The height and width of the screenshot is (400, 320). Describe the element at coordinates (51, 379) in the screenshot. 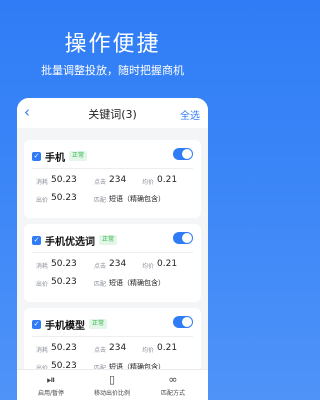

I see `pause-play-icon: ⏯` at that location.